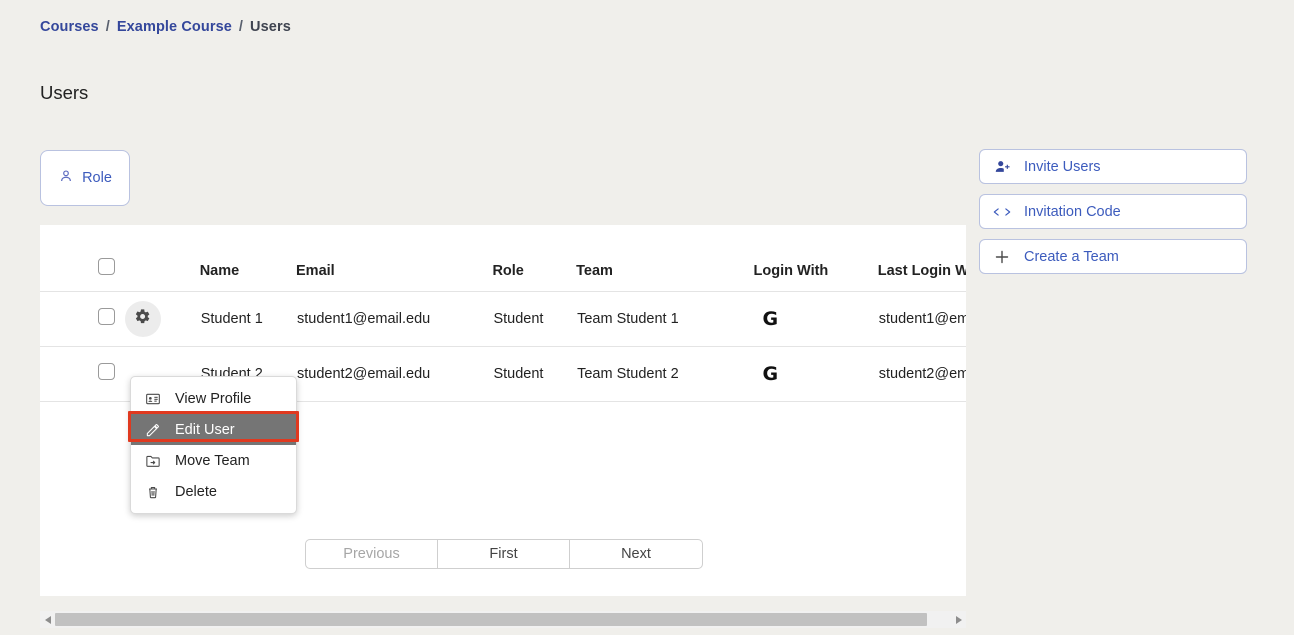 Image resolution: width=1294 pixels, height=635 pixels. I want to click on cell-last-login-with: student1@email.edu, so click(922, 318).